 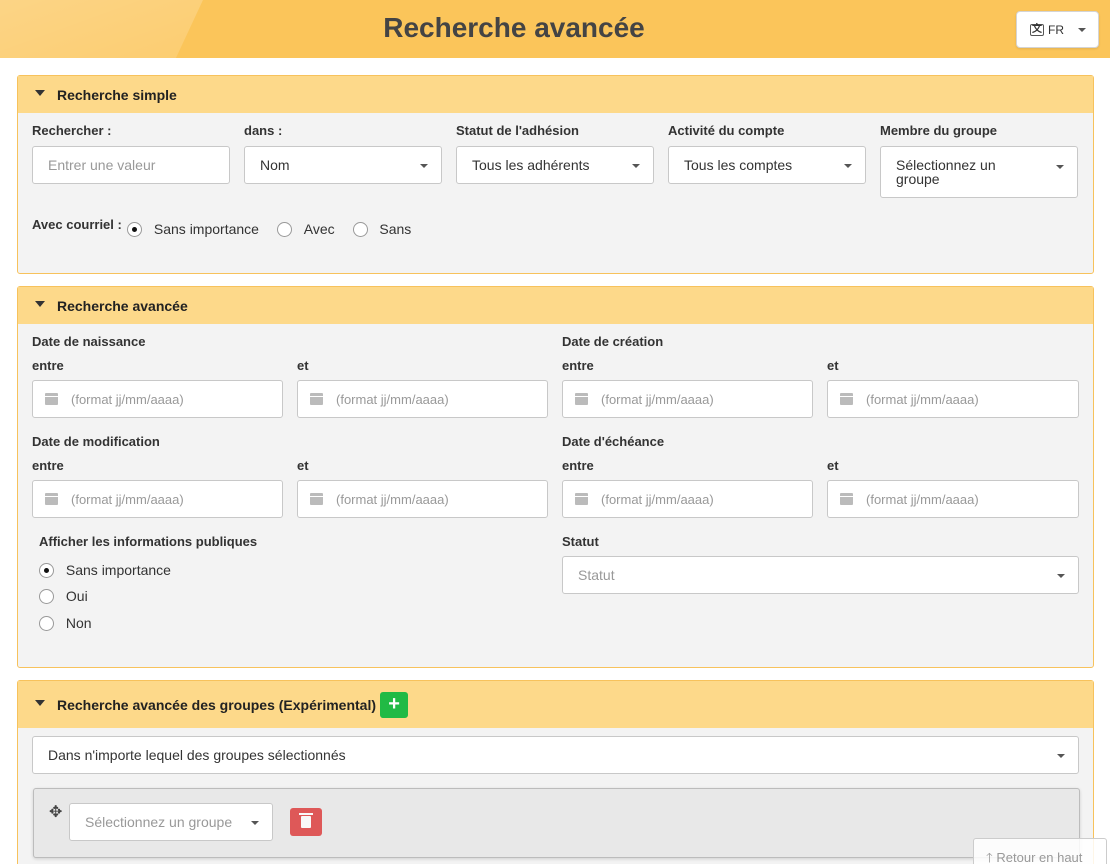 I want to click on creation-date-from-input: (format jj/mm/aaaa), so click(x=687, y=399).